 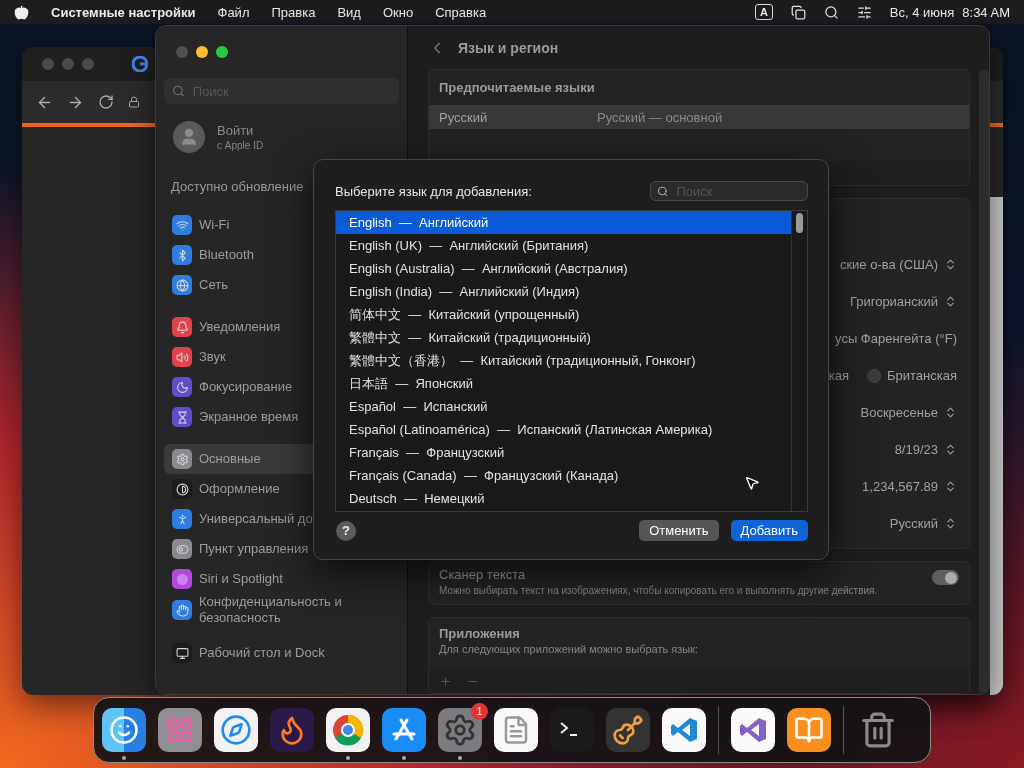 What do you see at coordinates (984, 381) in the screenshot?
I see `scrollbar` at bounding box center [984, 381].